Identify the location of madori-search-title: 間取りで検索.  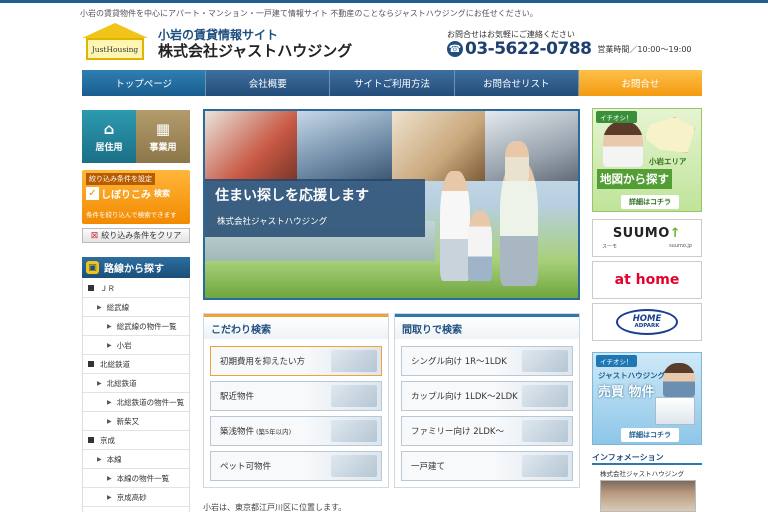
(487, 326).